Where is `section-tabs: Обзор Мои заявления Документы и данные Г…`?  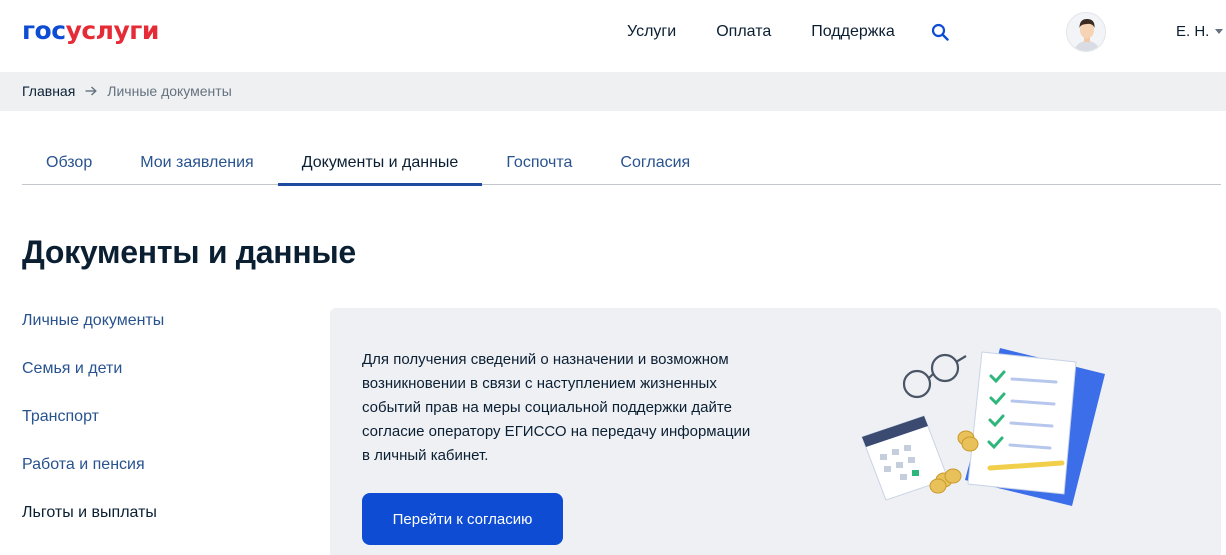 section-tabs: Обзор Мои заявления Документы и данные Г… is located at coordinates (621, 163).